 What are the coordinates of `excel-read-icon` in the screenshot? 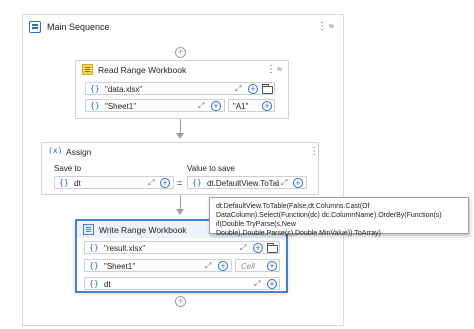 It's located at (87, 69).